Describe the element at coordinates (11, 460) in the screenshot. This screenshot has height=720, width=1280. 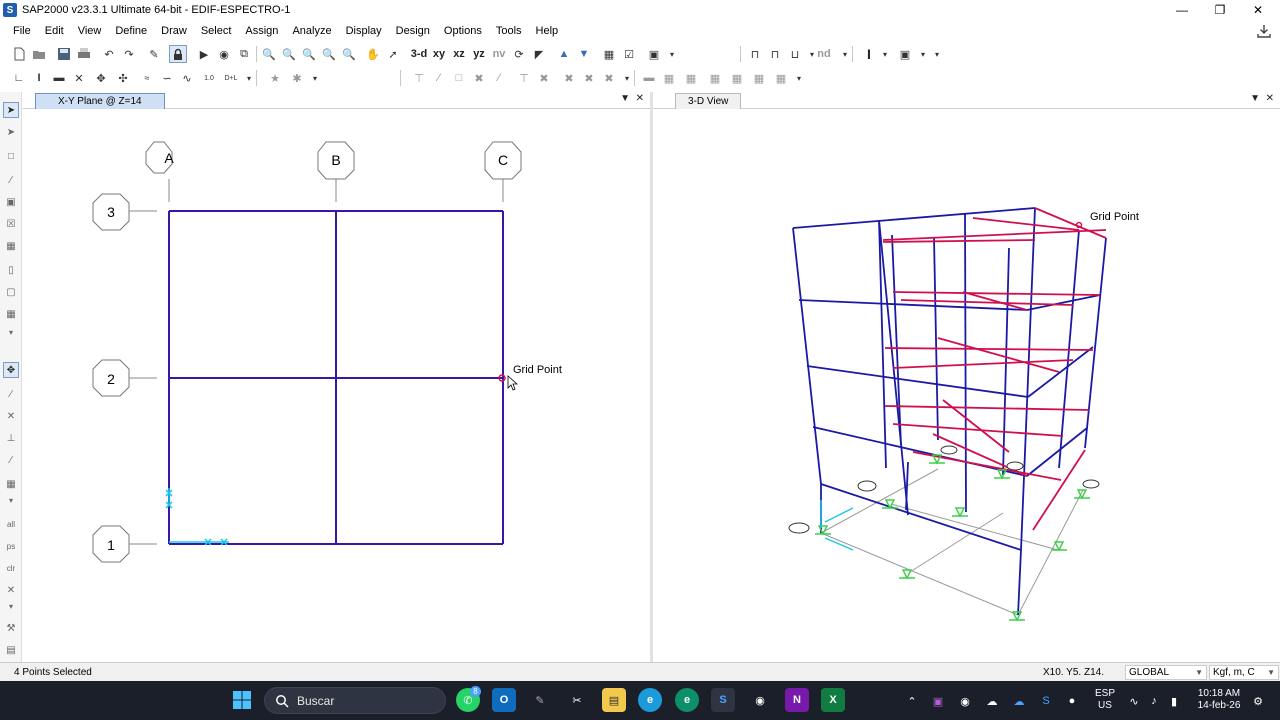
I see `snap-lines-icon: ∕` at that location.